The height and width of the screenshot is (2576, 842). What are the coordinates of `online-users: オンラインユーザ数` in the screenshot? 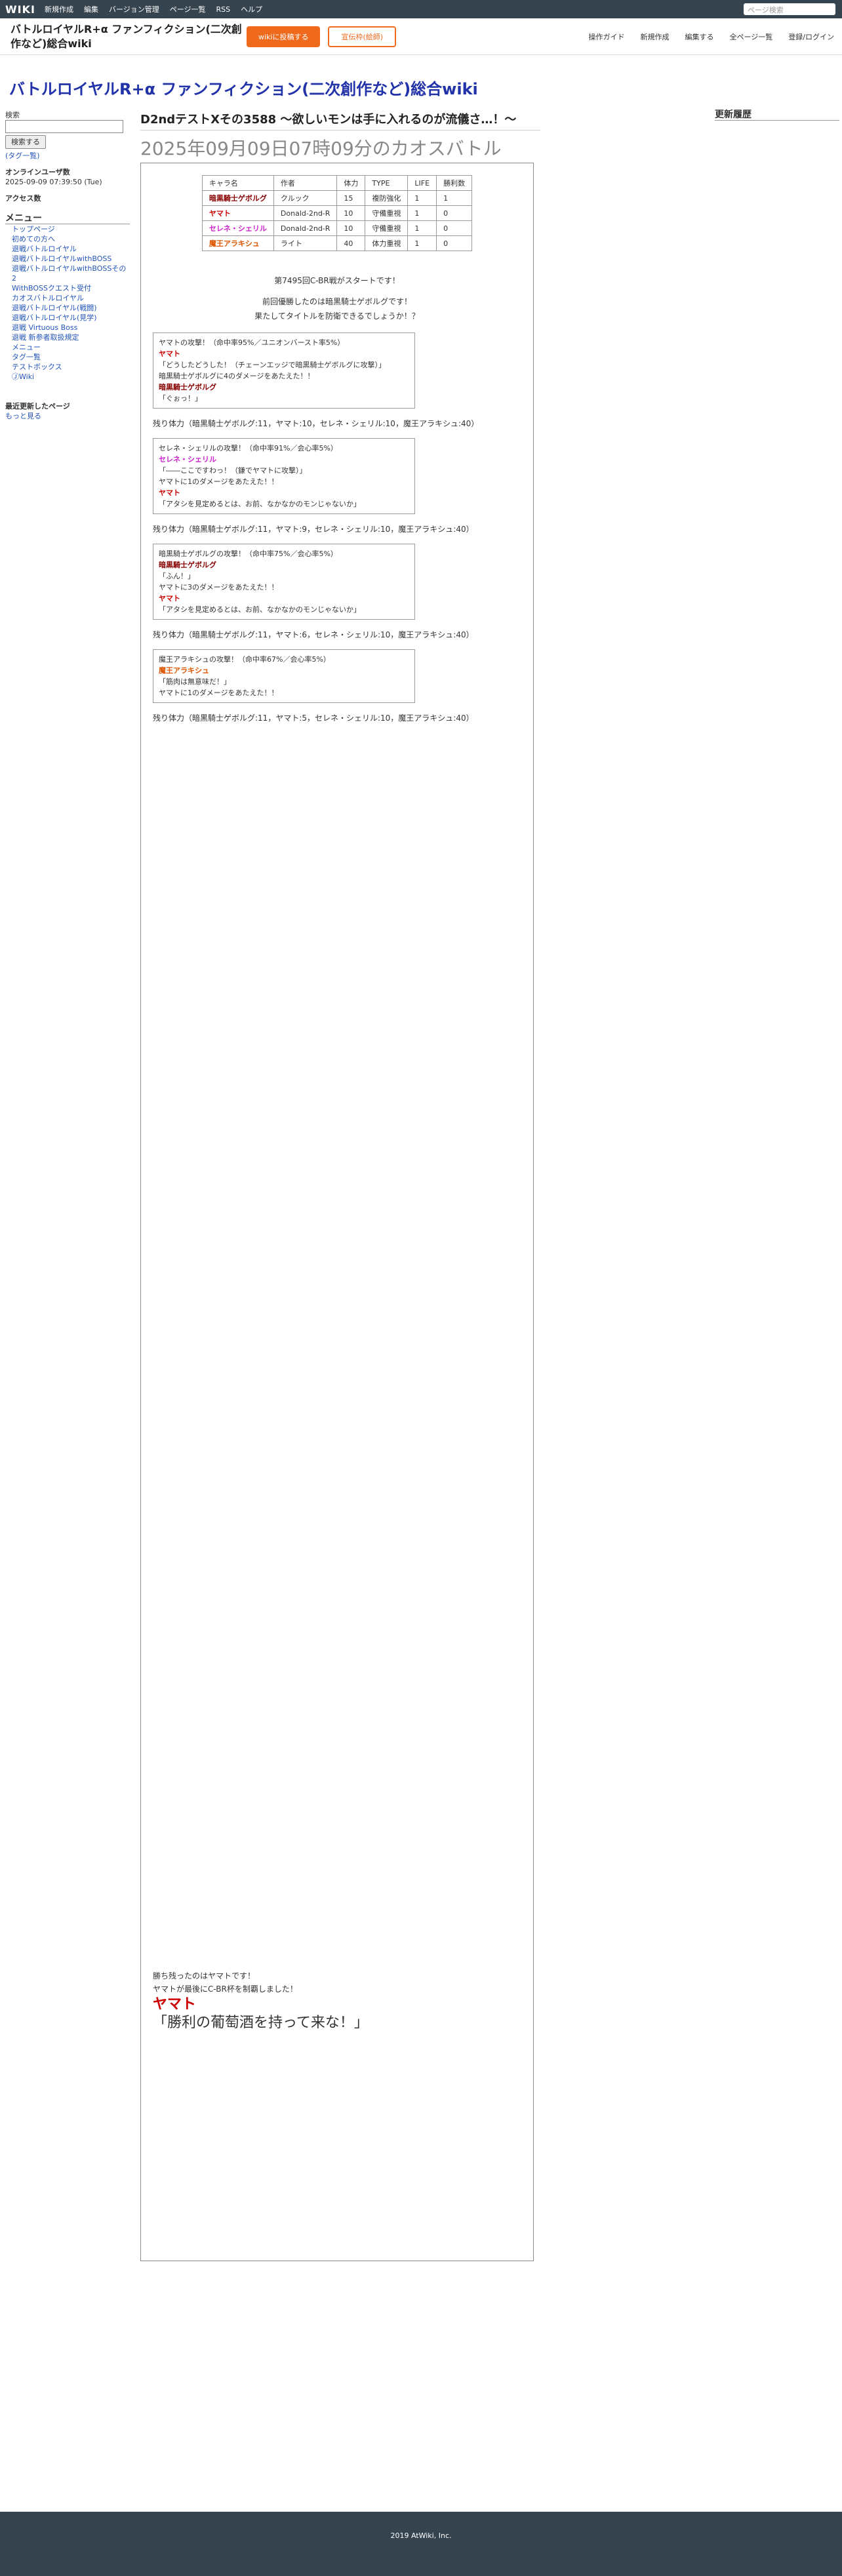 It's located at (37, 172).